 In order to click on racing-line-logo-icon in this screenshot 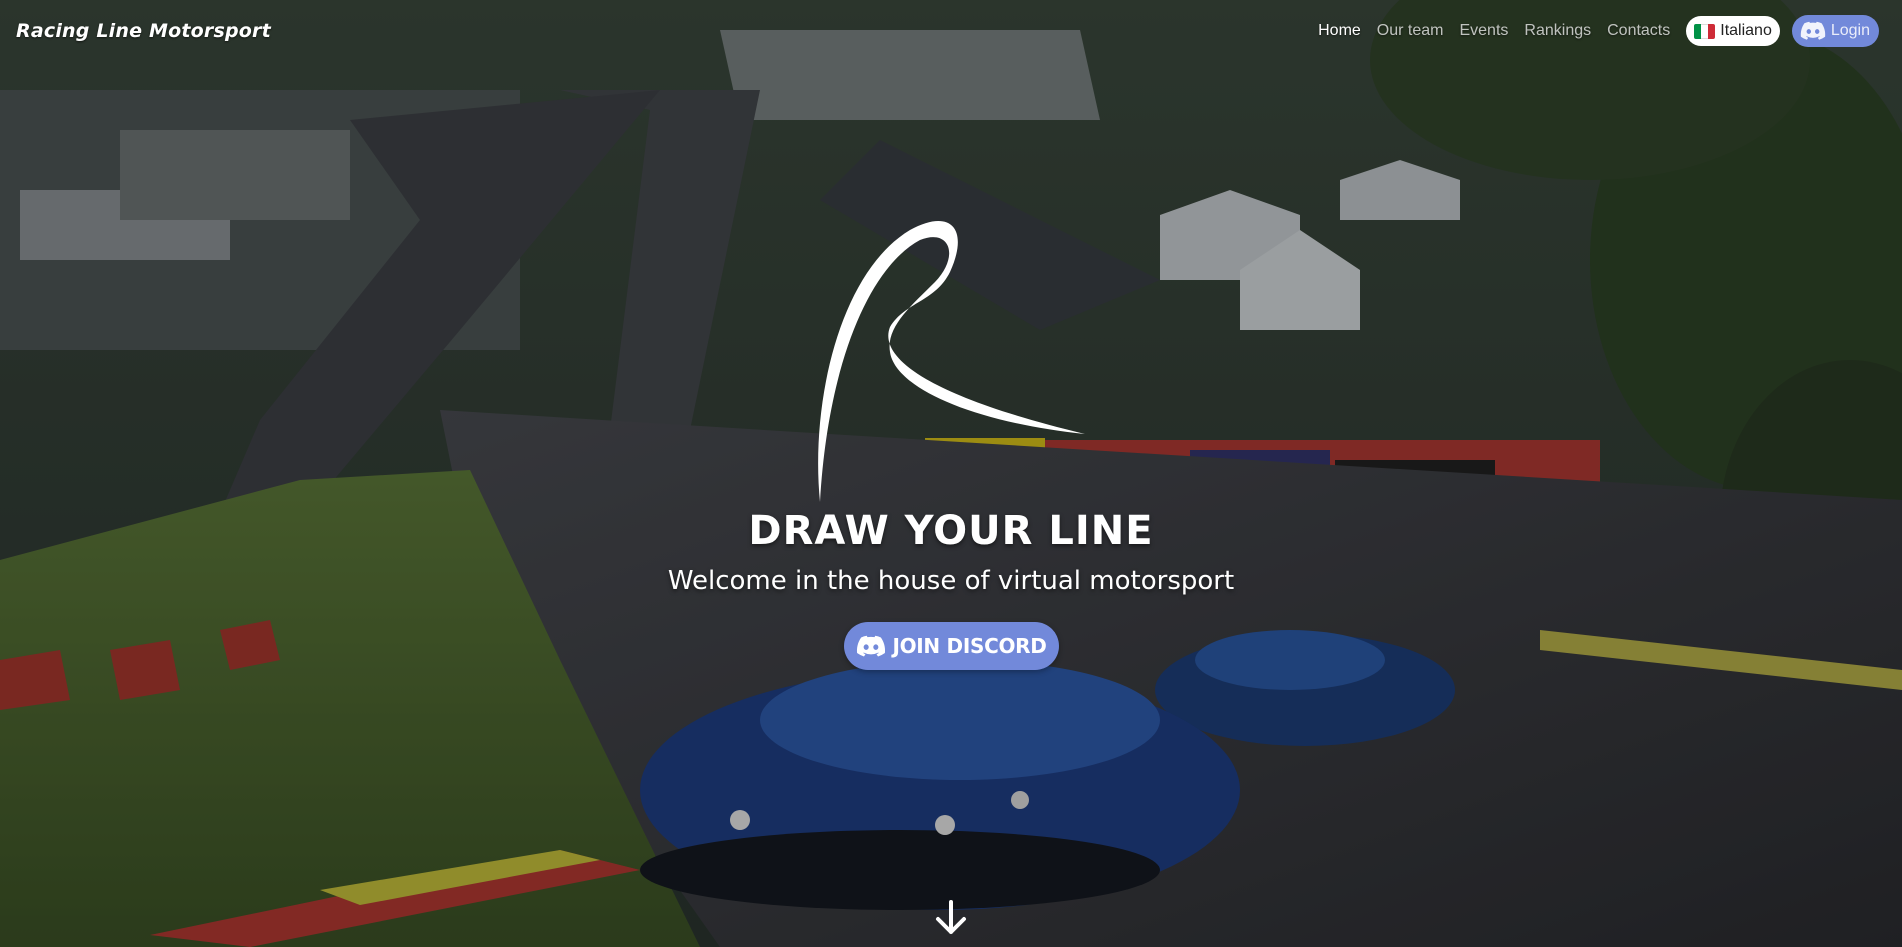, I will do `click(951, 361)`.